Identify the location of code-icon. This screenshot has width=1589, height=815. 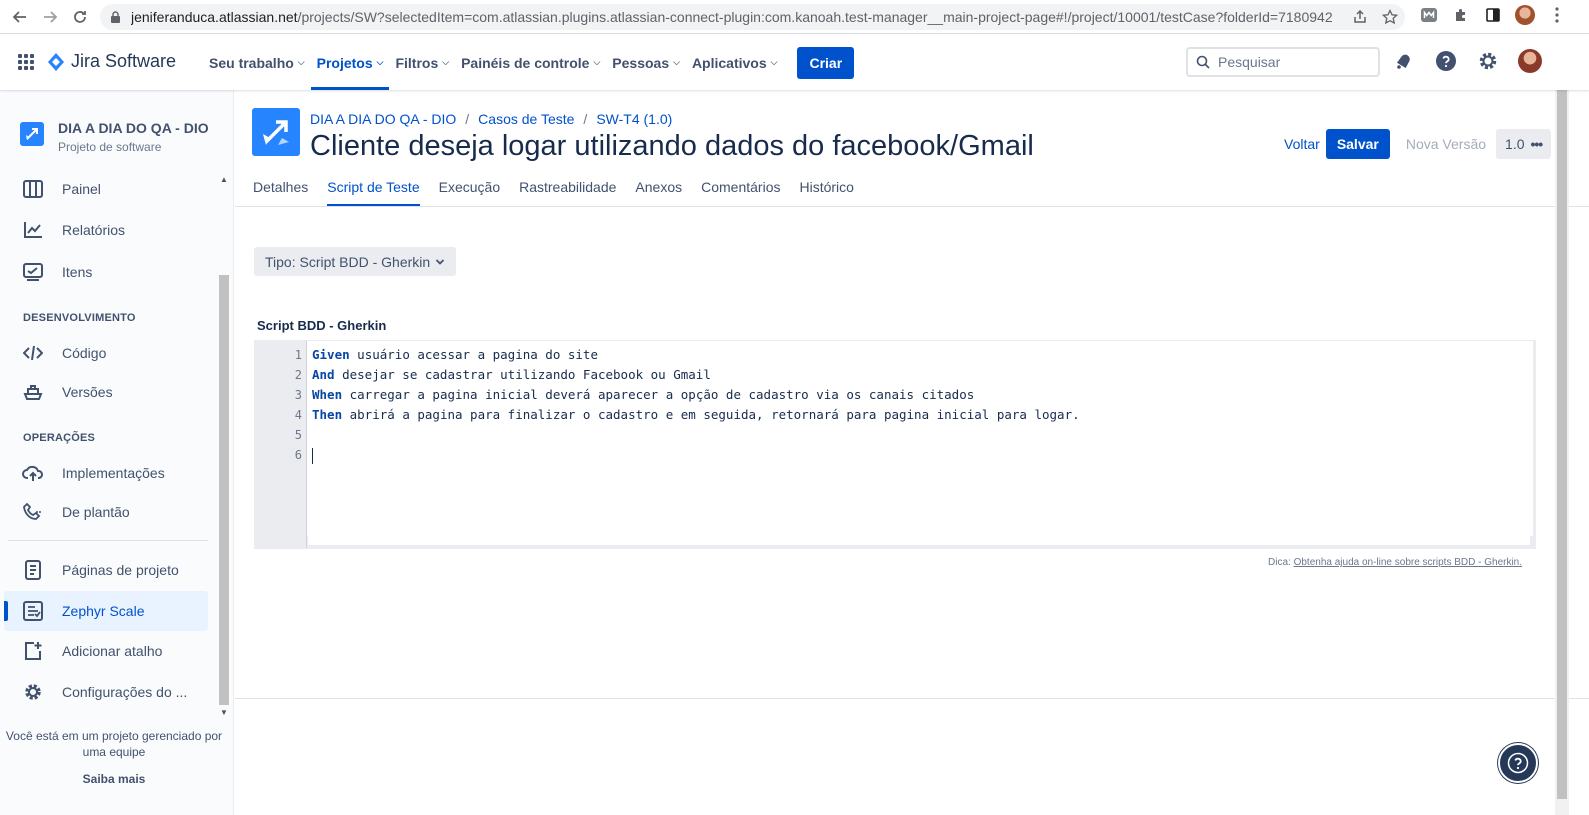
(33, 353).